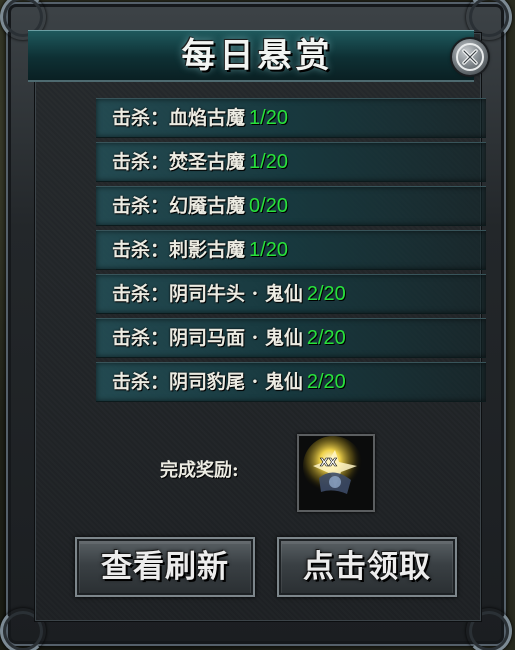 The width and height of the screenshot is (515, 650). What do you see at coordinates (199, 470) in the screenshot?
I see `reward-label: 完成奖励:` at bounding box center [199, 470].